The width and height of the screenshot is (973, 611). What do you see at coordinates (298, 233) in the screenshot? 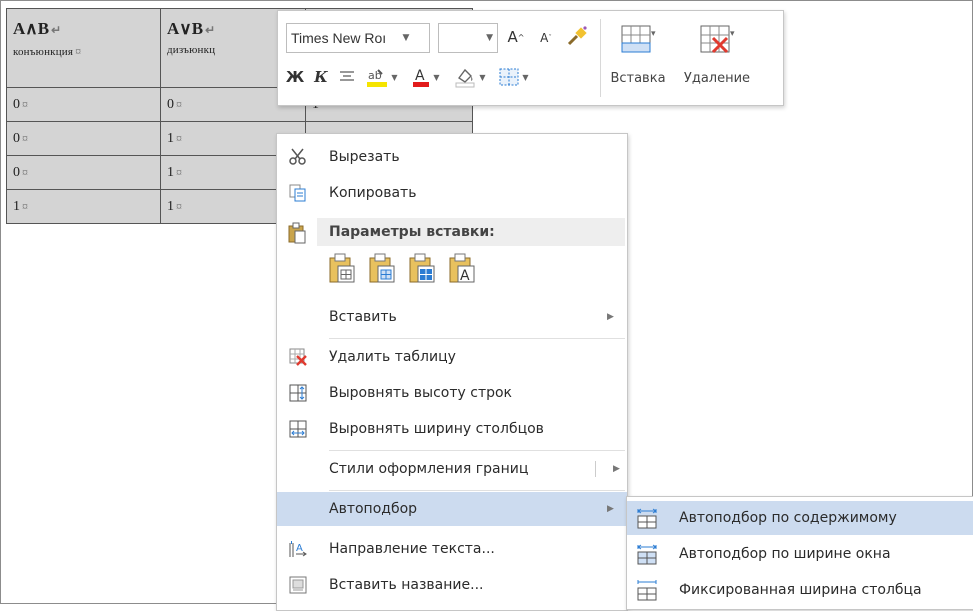
I see `paste-icon` at bounding box center [298, 233].